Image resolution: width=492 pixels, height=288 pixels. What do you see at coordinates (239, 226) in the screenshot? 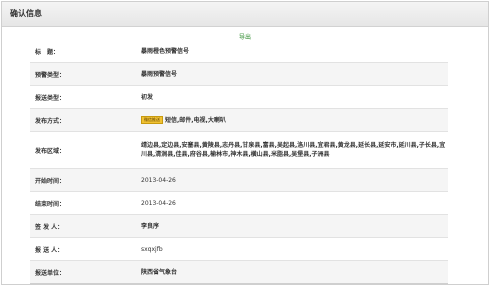
I see `row-issuer: 签 发 人： 李良序` at bounding box center [239, 226].